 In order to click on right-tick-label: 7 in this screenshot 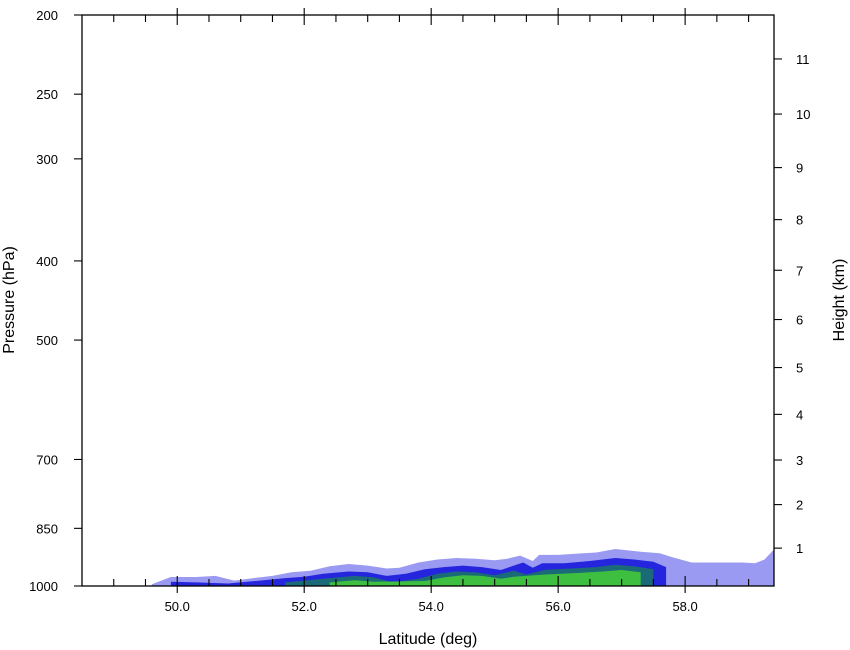, I will do `click(799, 270)`.